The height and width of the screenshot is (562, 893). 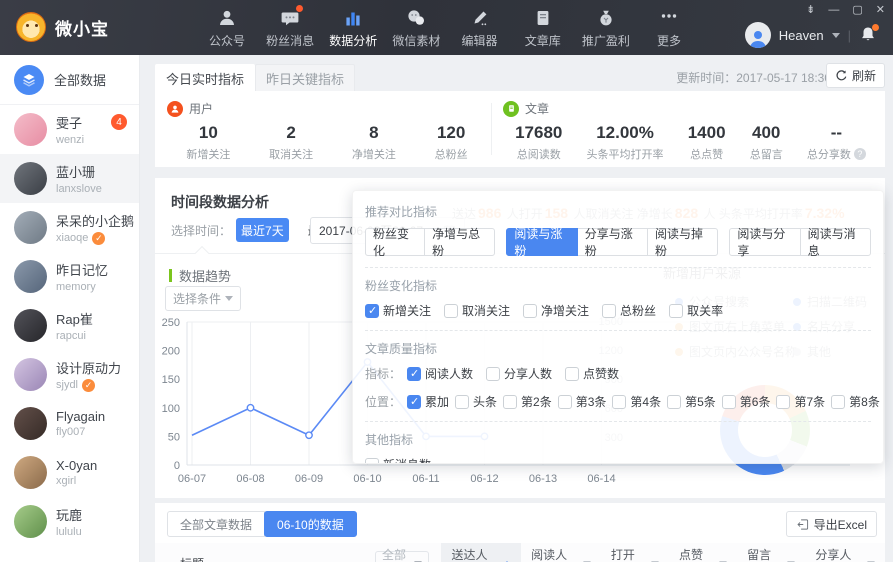 I want to click on position-filter-select: 全部位置, so click(x=402, y=555).